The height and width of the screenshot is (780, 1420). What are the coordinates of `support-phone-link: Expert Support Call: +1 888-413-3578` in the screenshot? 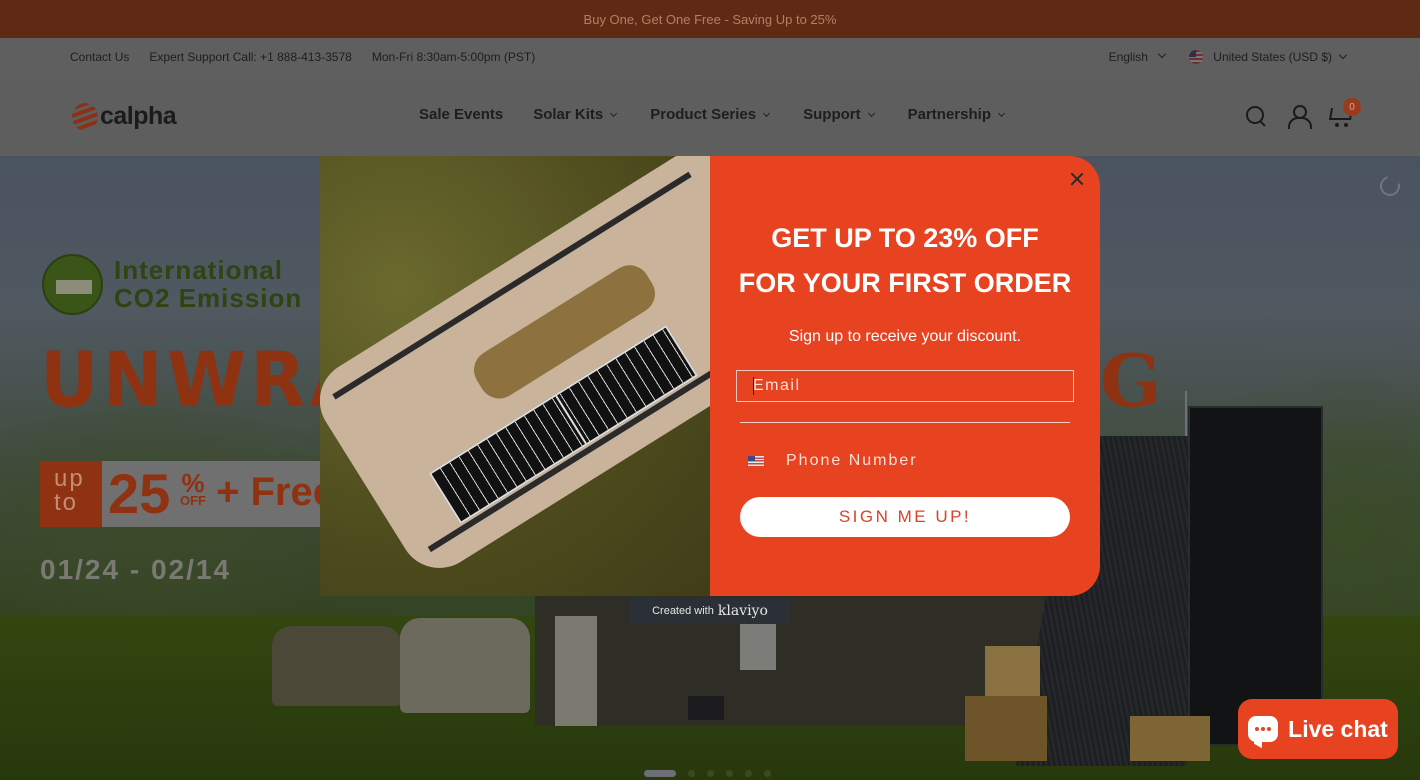 It's located at (250, 57).